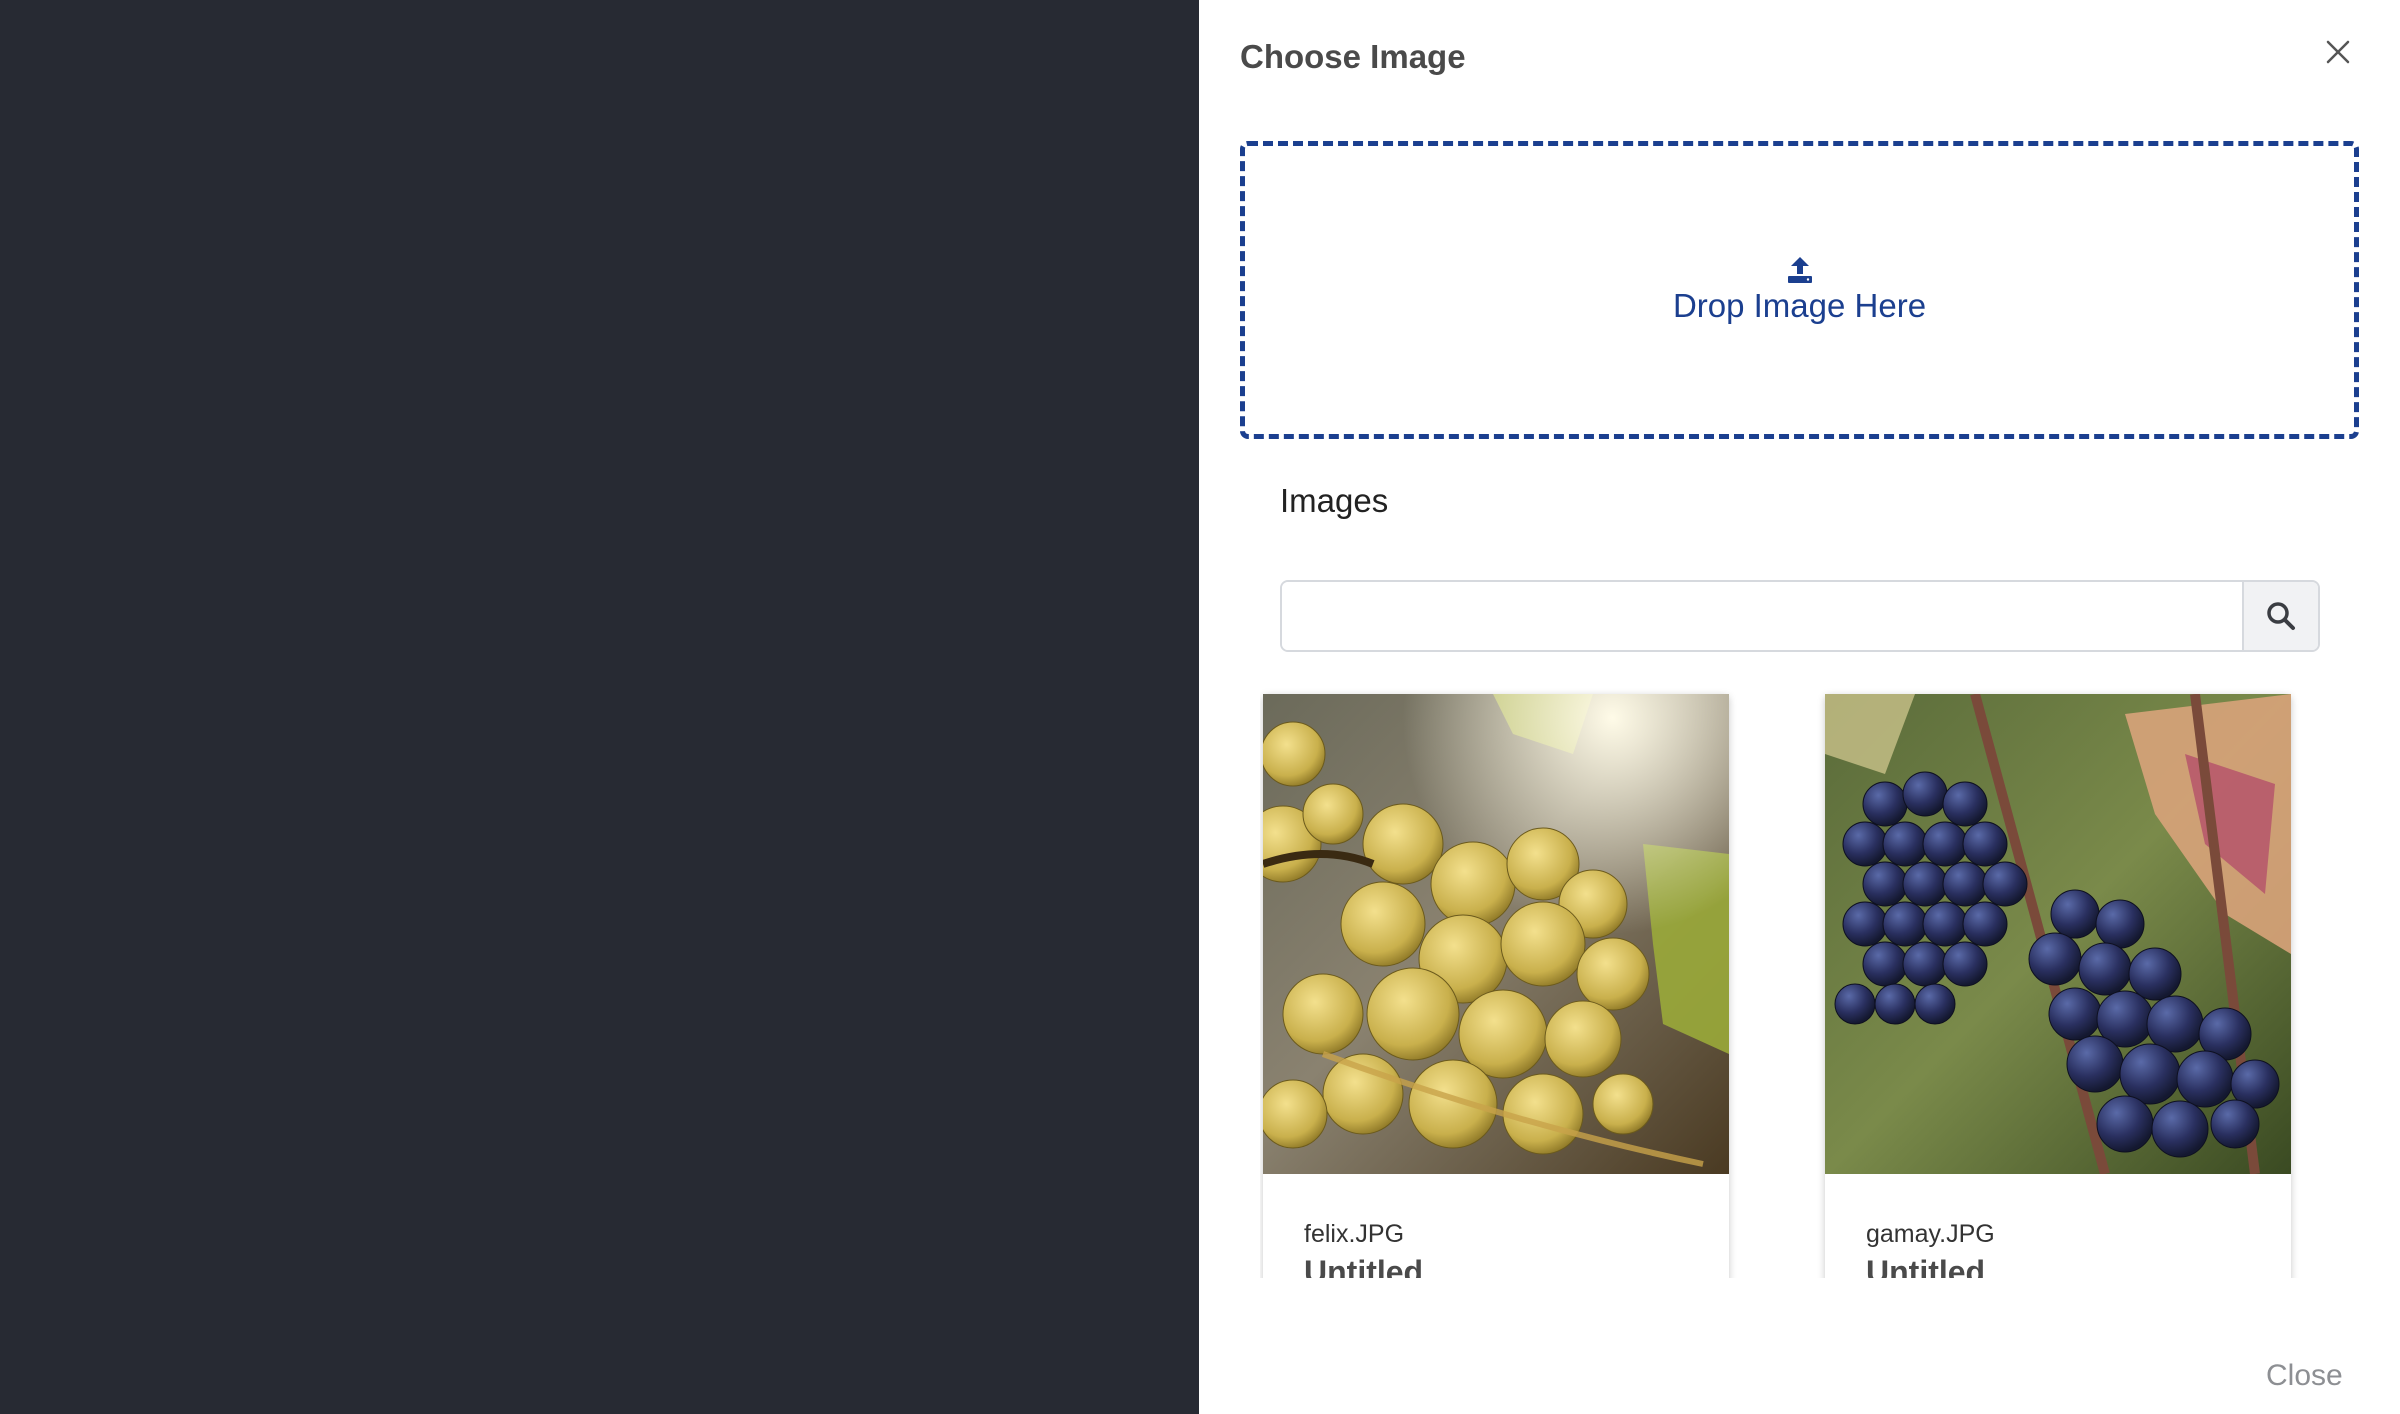 Image resolution: width=2400 pixels, height=1414 pixels. Describe the element at coordinates (1799, 305) in the screenshot. I see `dropzone-label: Drop Image Here` at that location.